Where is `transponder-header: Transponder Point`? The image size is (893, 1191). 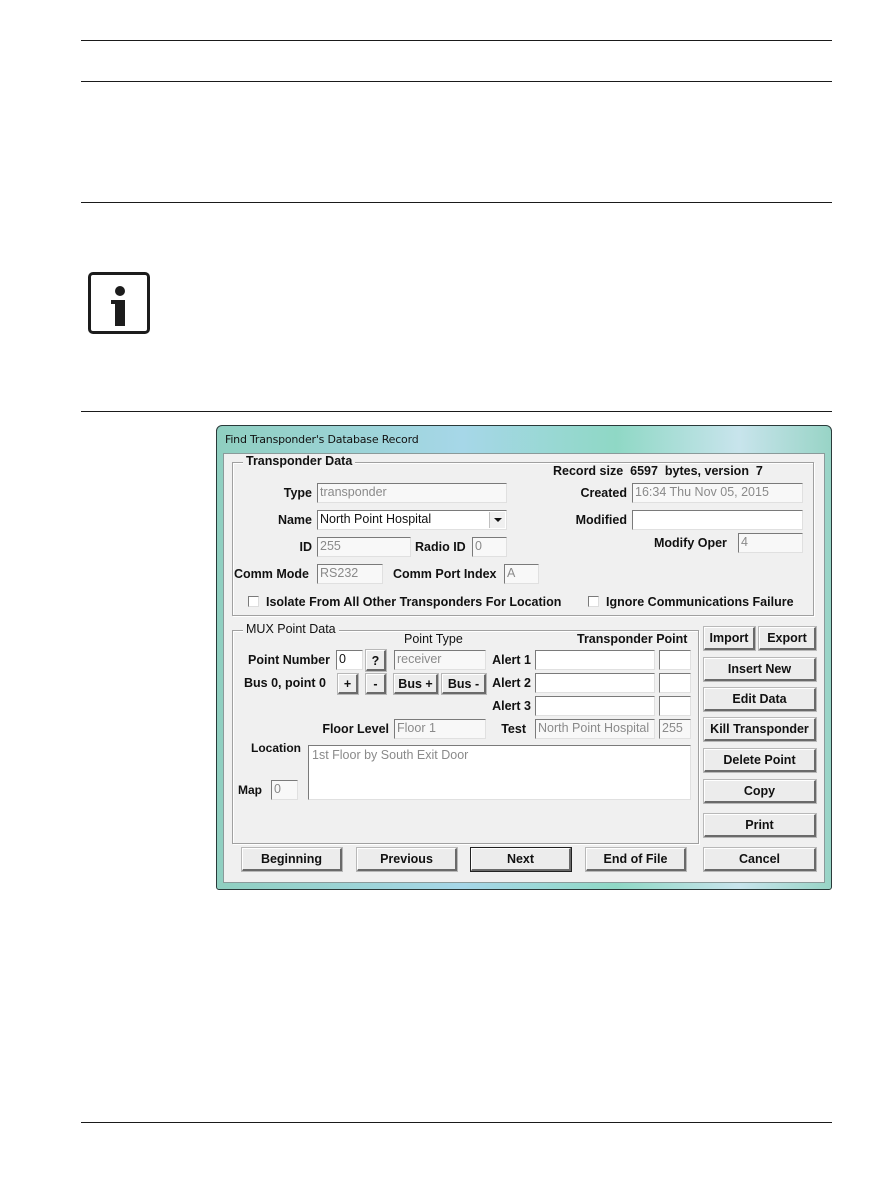
transponder-header: Transponder Point is located at coordinates (632, 639).